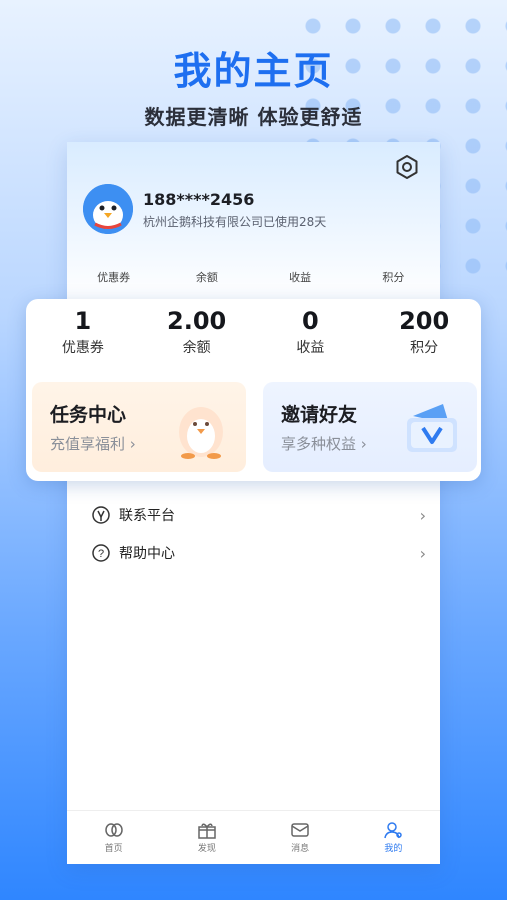 The width and height of the screenshot is (507, 900). I want to click on task-center-title: 任务中心, so click(88, 415).